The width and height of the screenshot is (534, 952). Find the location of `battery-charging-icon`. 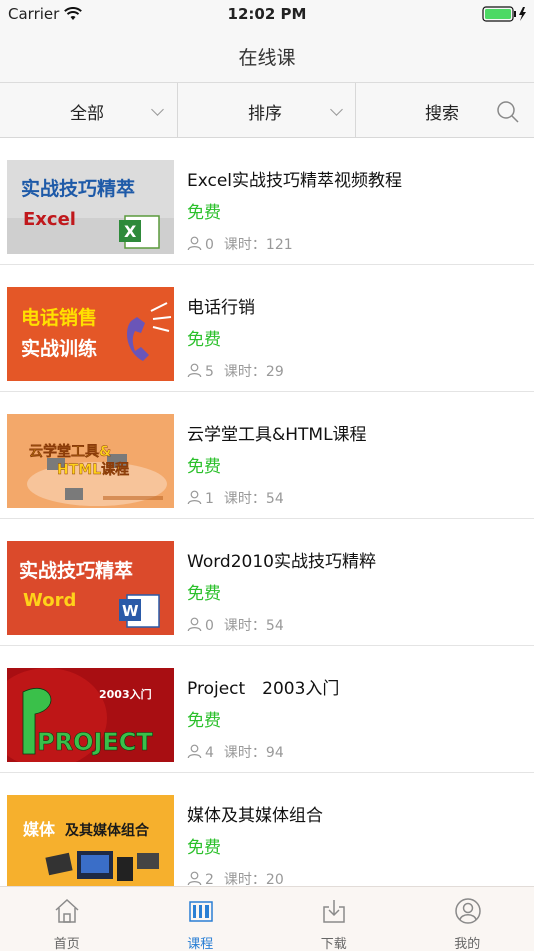

battery-charging-icon is located at coordinates (505, 16).